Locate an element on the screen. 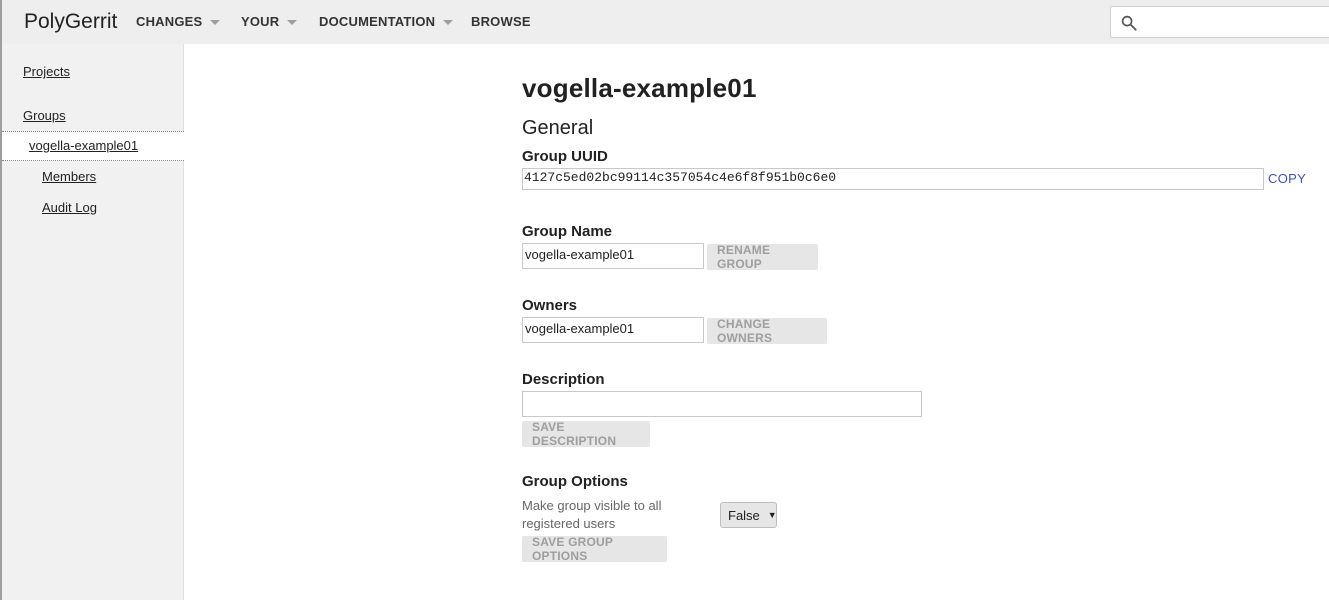 The height and width of the screenshot is (600, 1329). owners-input: vogella-example01 is located at coordinates (613, 330).